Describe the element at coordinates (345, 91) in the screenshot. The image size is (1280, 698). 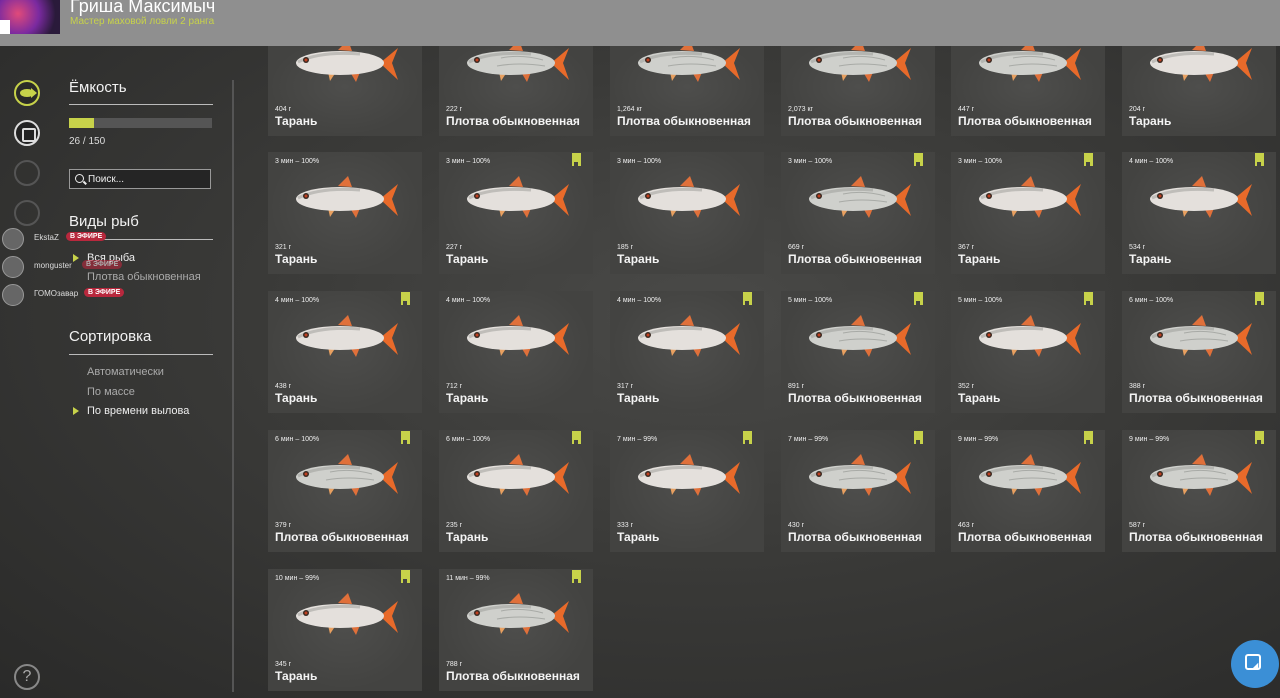
I see `fish-card: 404 г Тарань` at that location.